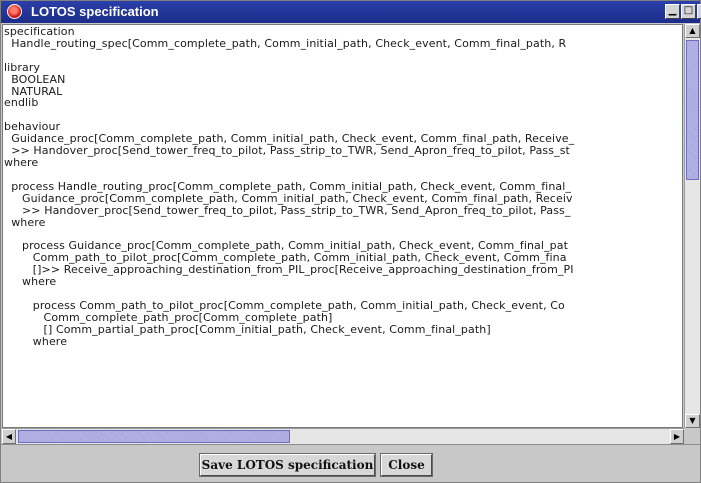 Image resolution: width=701 pixels, height=483 pixels. Describe the element at coordinates (14, 11) in the screenshot. I see `app-icon` at that location.